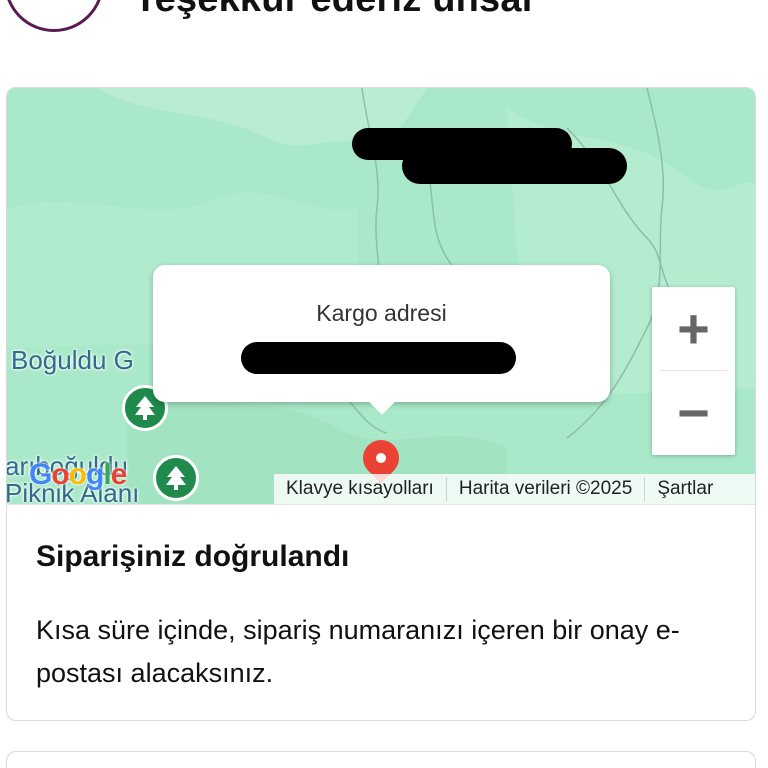 This screenshot has height=768, width=768. I want to click on popup-title: Kargo adresi, so click(381, 313).